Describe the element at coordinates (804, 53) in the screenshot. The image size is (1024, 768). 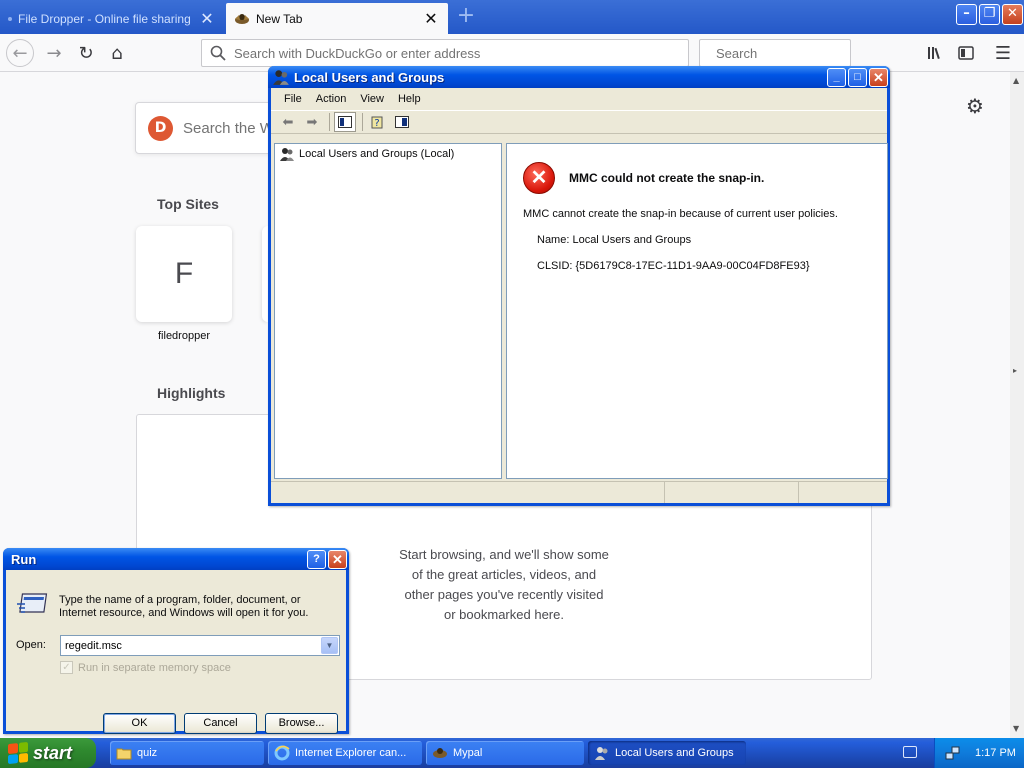
I see `search-input` at that location.